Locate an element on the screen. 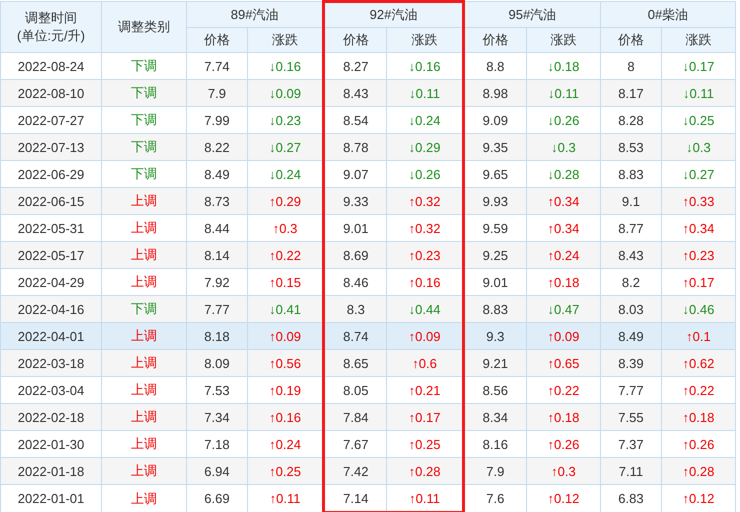 Image resolution: width=740 pixels, height=512 pixels. table-cell: 9.01 is located at coordinates (494, 282).